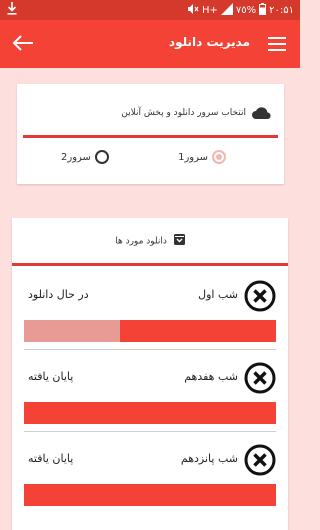 Image resolution: width=320 pixels, height=530 pixels. What do you see at coordinates (193, 10) in the screenshot?
I see `mute-icon` at bounding box center [193, 10].